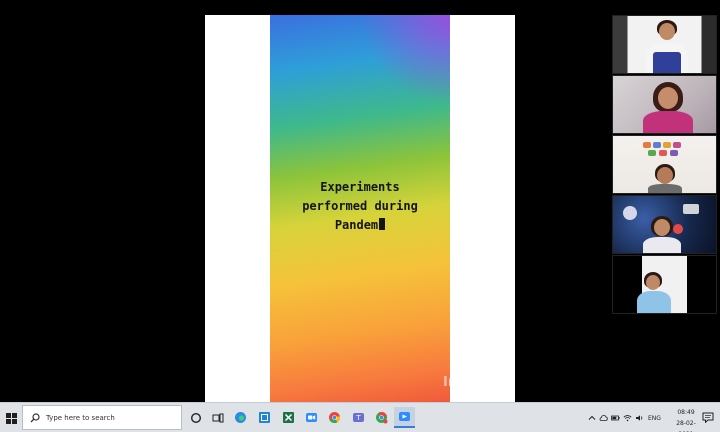  I want to click on battery-icon, so click(615, 418).